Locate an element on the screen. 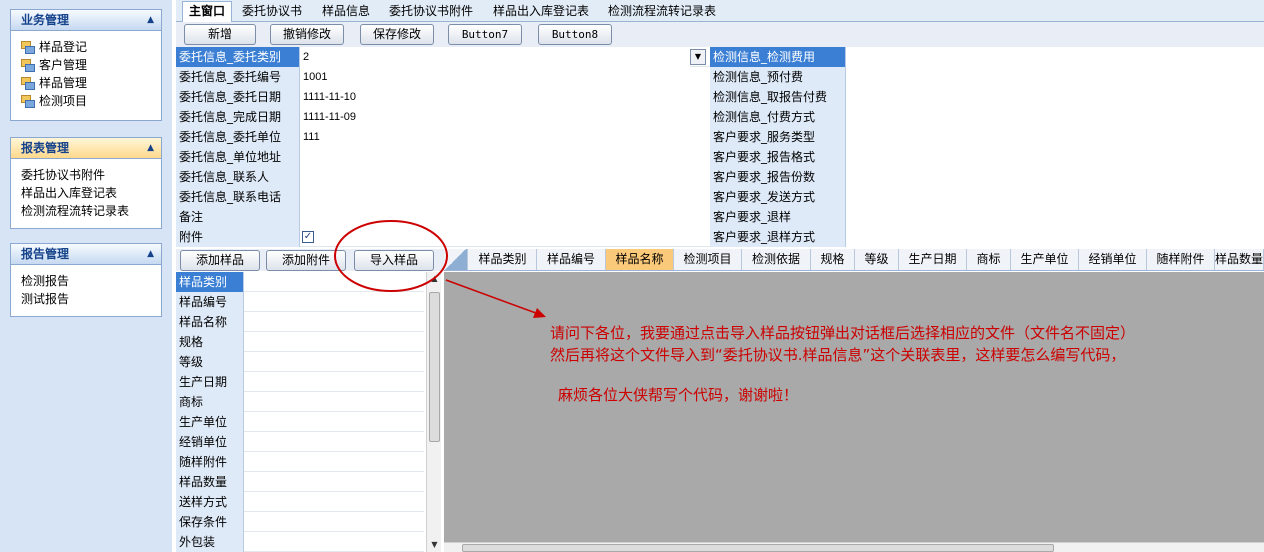 This screenshot has height=552, width=1264. group-header-business: 业务管理 ▲ is located at coordinates (86, 20).